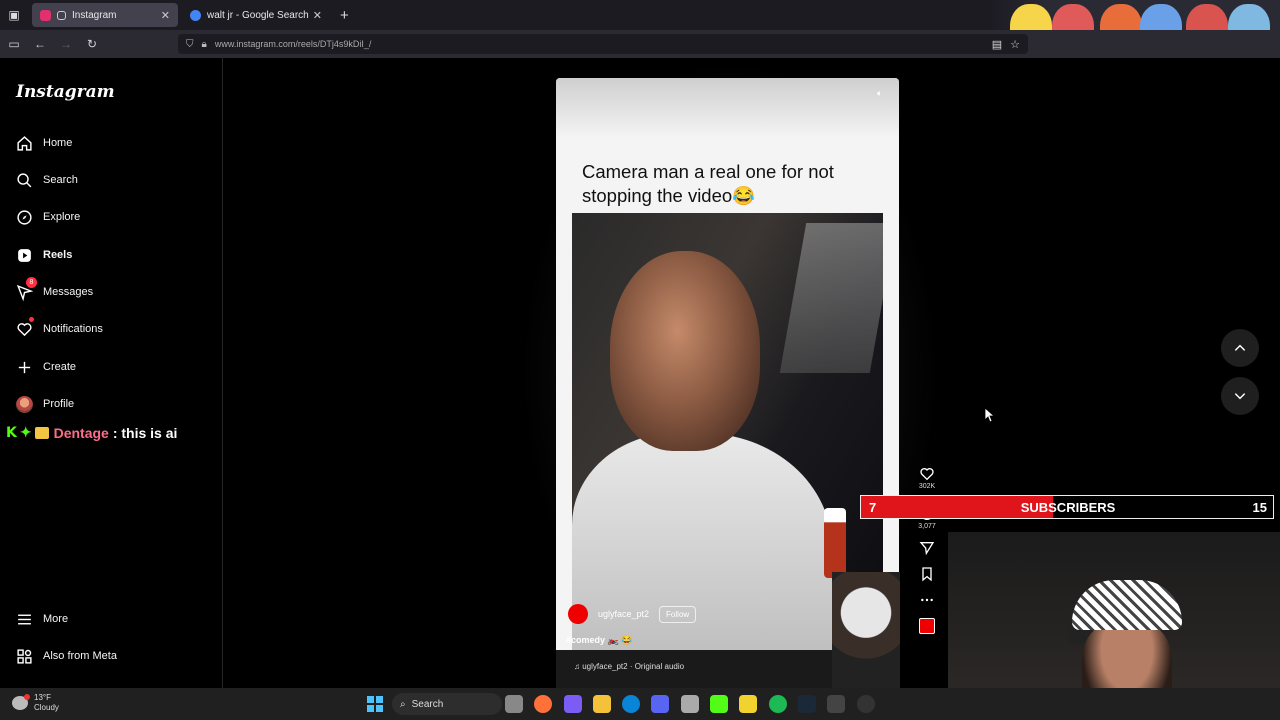  Describe the element at coordinates (748, 704) in the screenshot. I see `notes-icon` at that location.